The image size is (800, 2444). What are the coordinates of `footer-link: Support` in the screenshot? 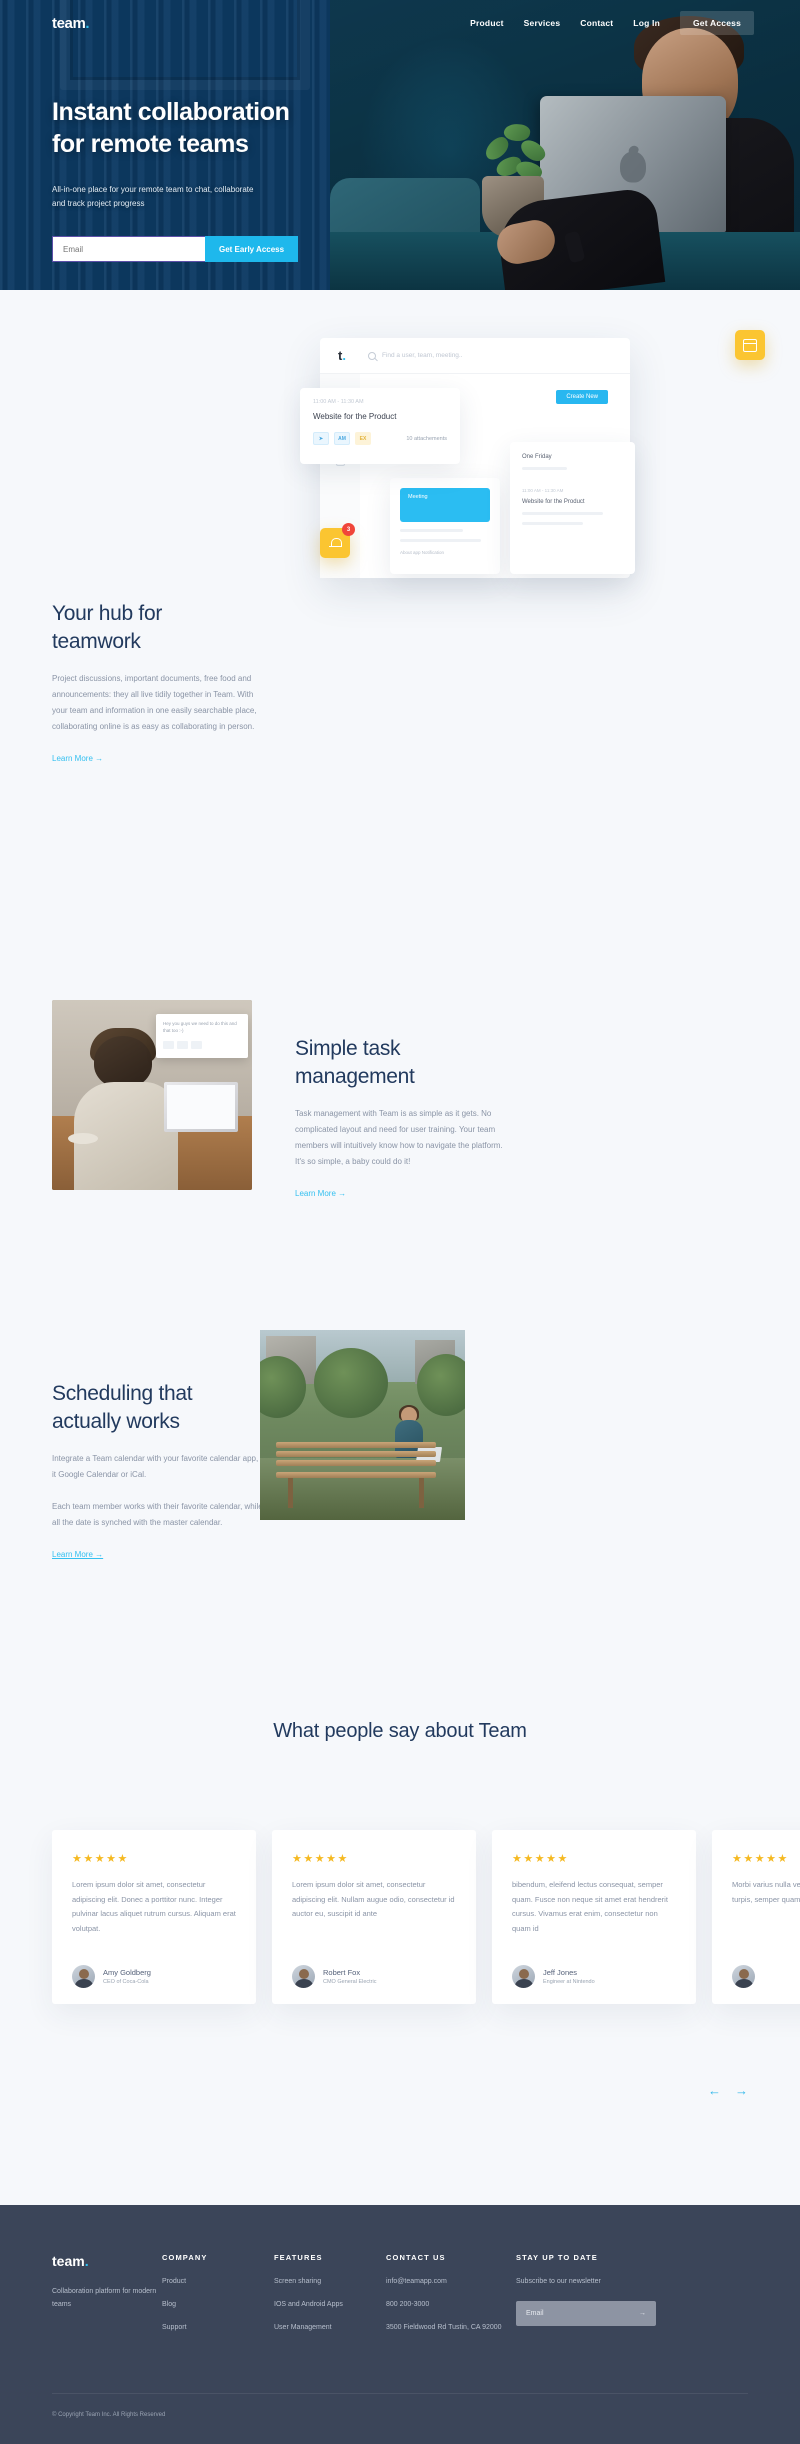 It's located at (218, 2327).